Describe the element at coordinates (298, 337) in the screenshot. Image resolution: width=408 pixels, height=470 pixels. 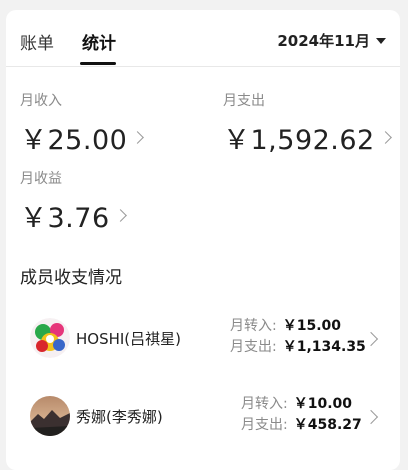
I see `member-stats: 月转入: ￥15.00 月支出: ￥1,134.35` at that location.